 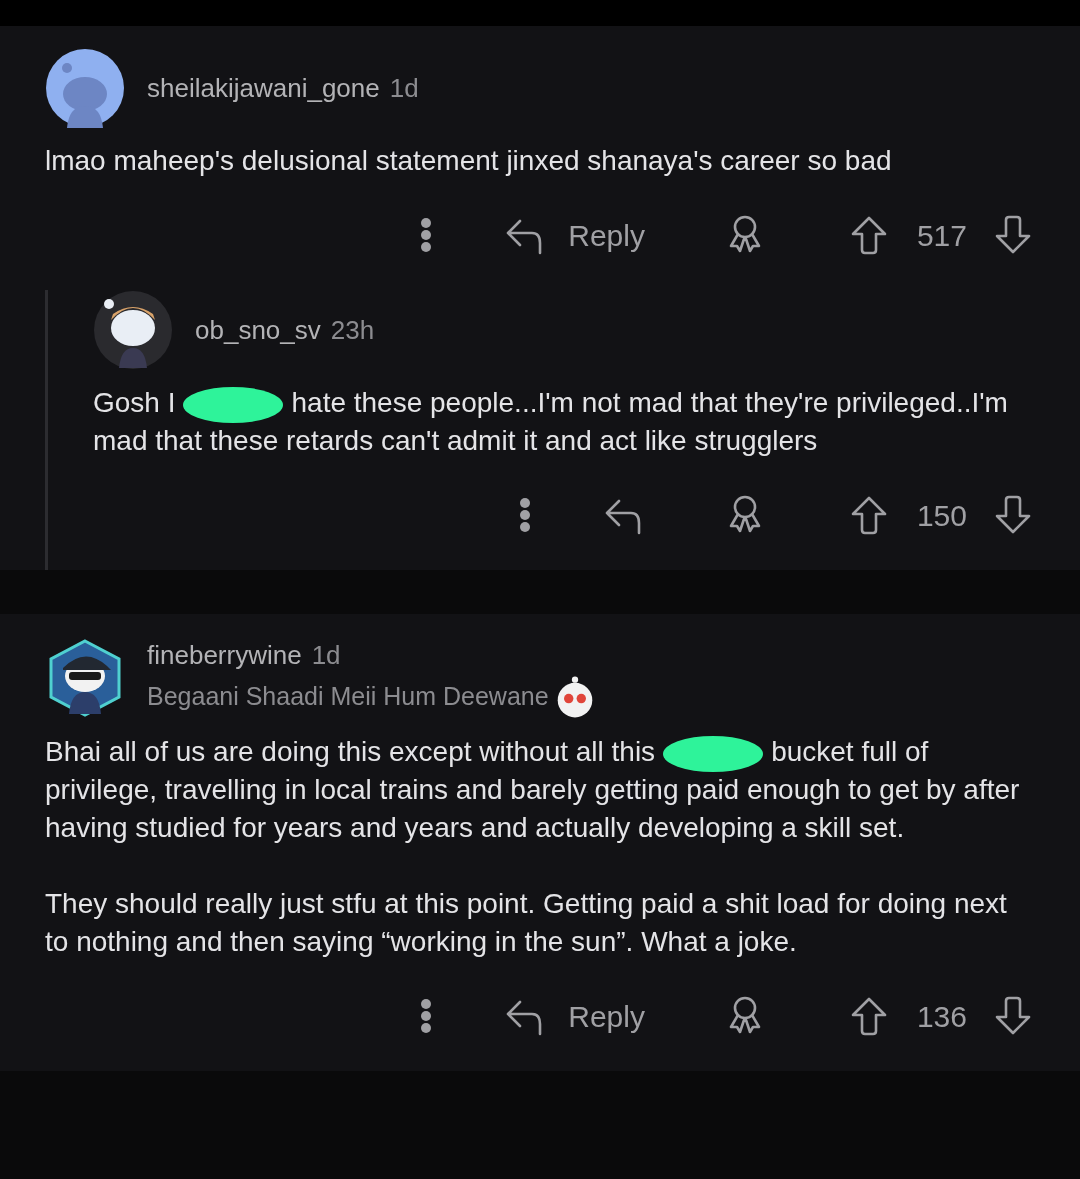 What do you see at coordinates (352, 329) in the screenshot?
I see `comment-age: 23h` at bounding box center [352, 329].